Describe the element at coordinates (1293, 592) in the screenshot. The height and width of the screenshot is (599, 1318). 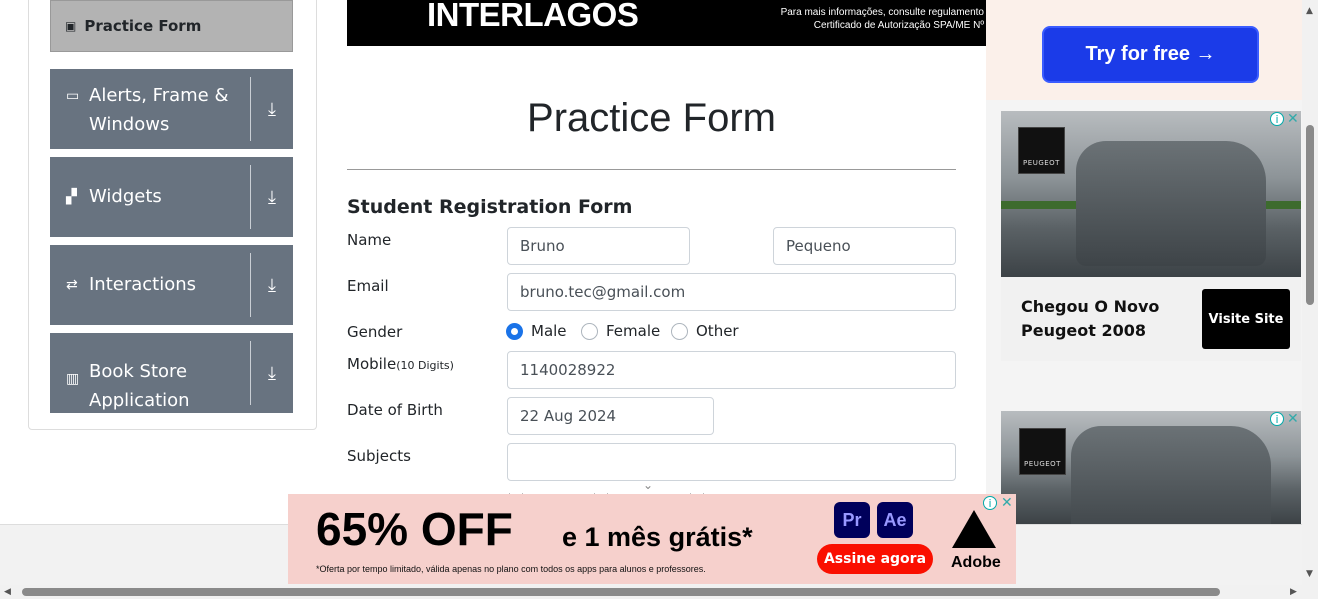
I see `scroll-right-icon: ▶` at that location.